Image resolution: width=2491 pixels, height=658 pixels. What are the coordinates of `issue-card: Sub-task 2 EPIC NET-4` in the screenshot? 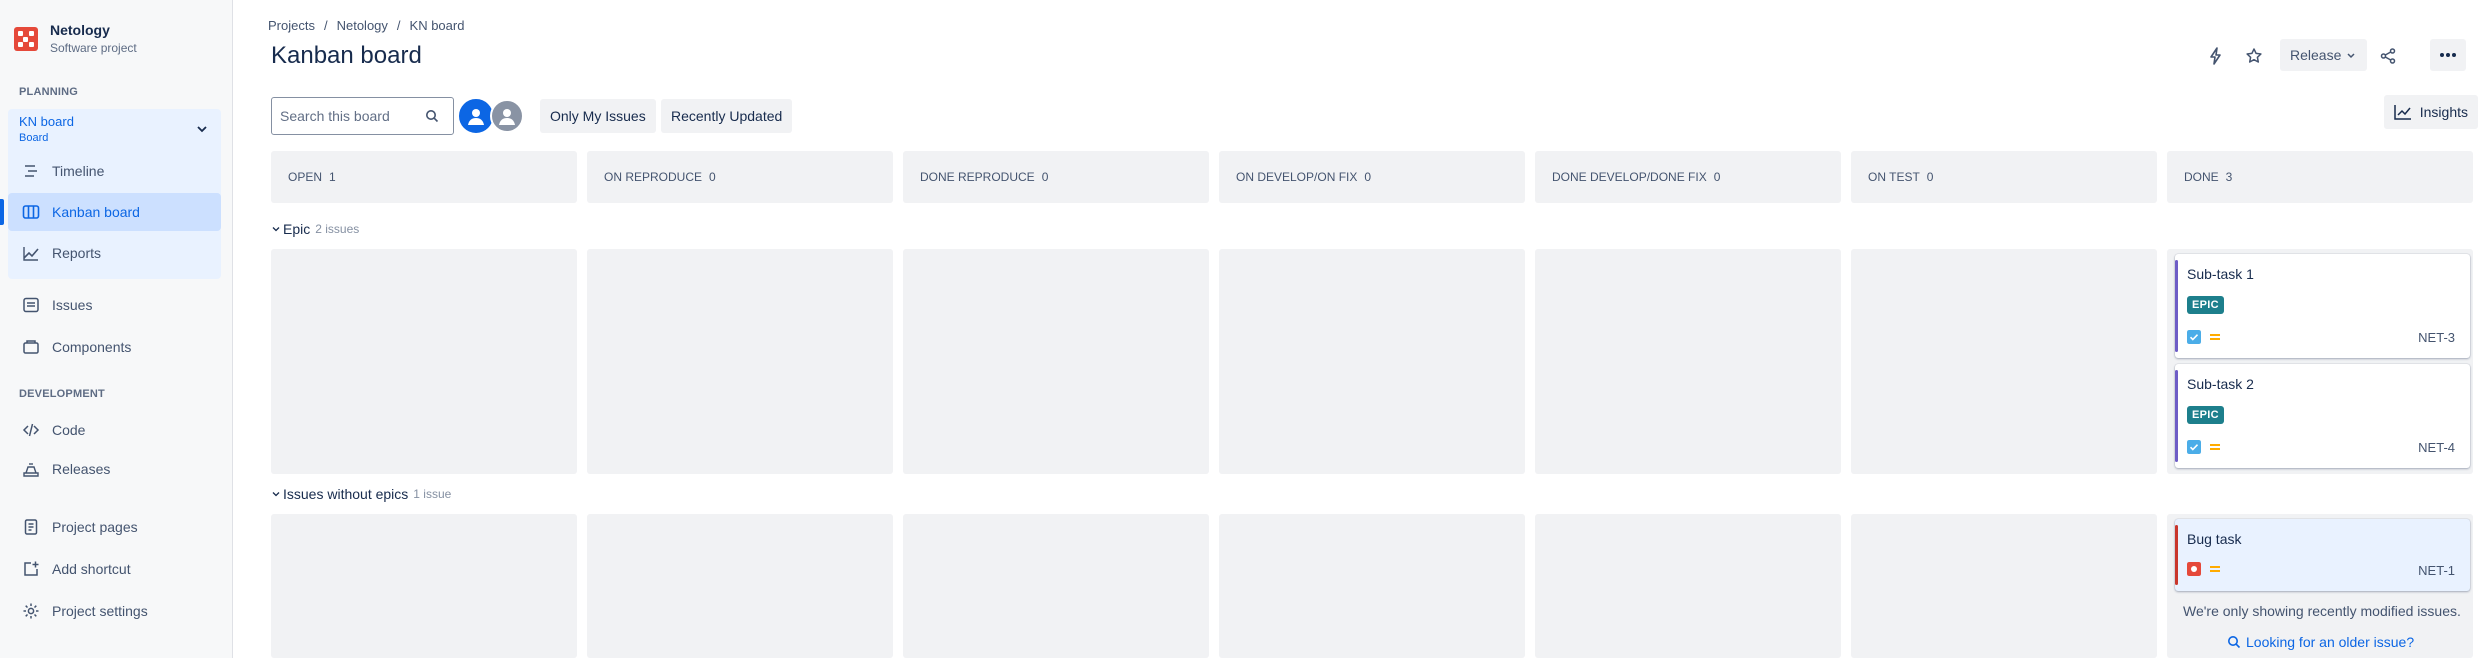 It's located at (2322, 416).